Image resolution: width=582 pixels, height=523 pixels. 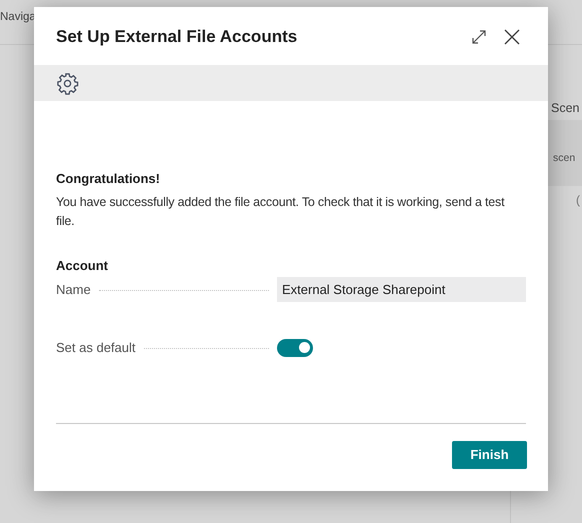 I want to click on settings-icon, so click(x=67, y=83).